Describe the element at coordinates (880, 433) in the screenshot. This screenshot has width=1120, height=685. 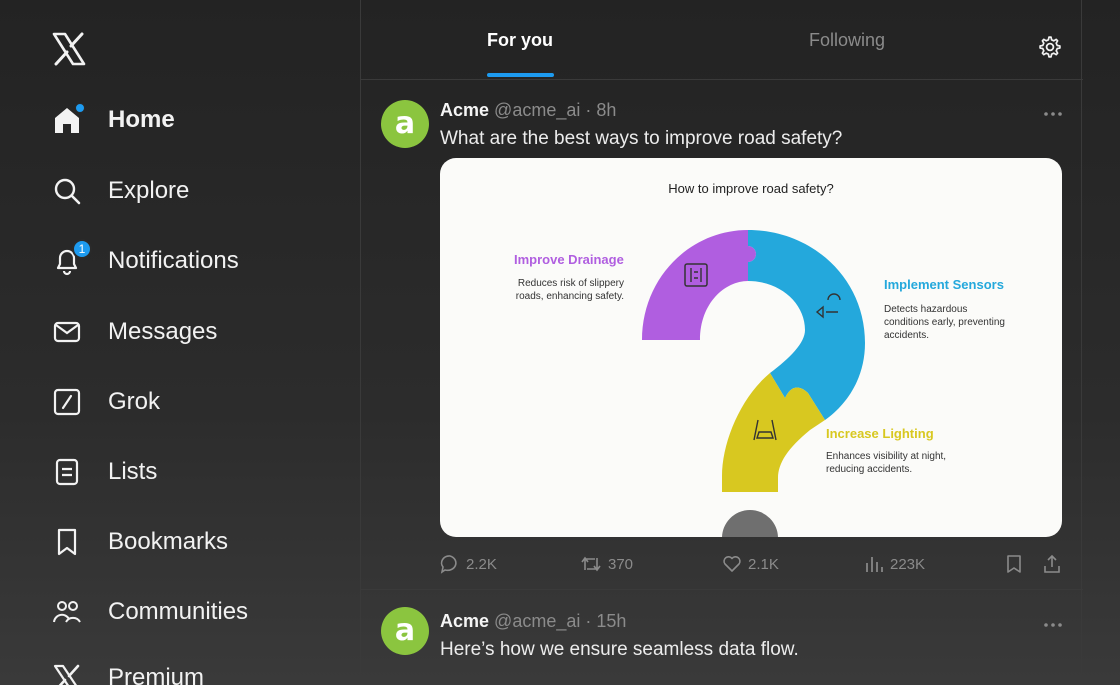
I see `lighting-title: Increase Lighting` at that location.